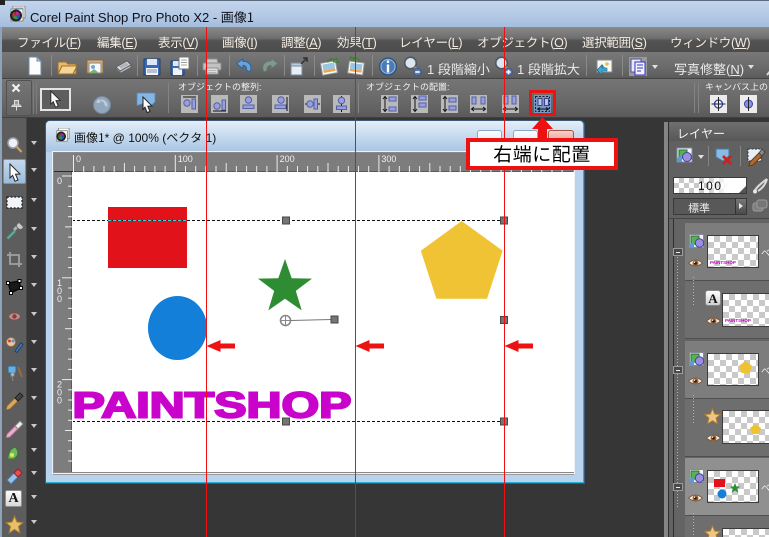 Image resolution: width=769 pixels, height=537 pixels. I want to click on svg-text: PAINTSHOP, so click(212, 405).